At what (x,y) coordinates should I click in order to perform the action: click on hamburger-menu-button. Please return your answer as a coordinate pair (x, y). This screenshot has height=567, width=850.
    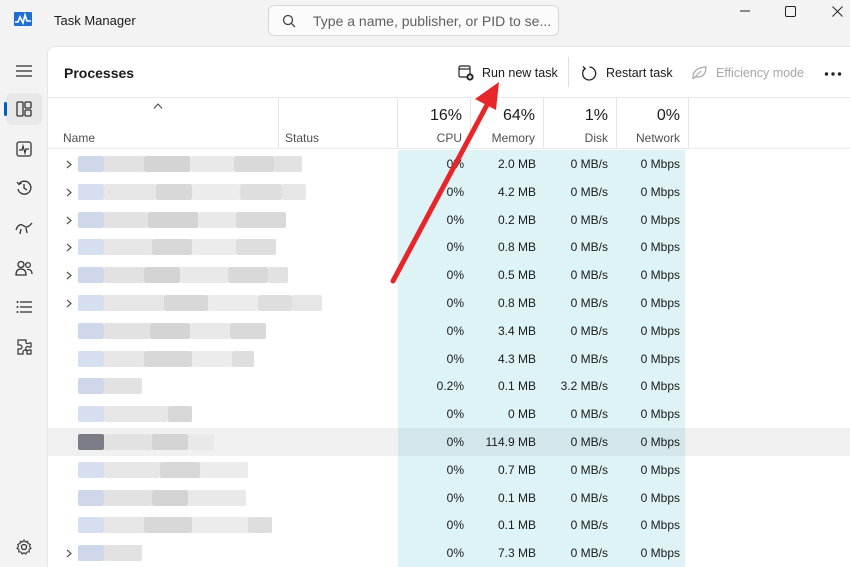
    Looking at the image, I should click on (24, 71).